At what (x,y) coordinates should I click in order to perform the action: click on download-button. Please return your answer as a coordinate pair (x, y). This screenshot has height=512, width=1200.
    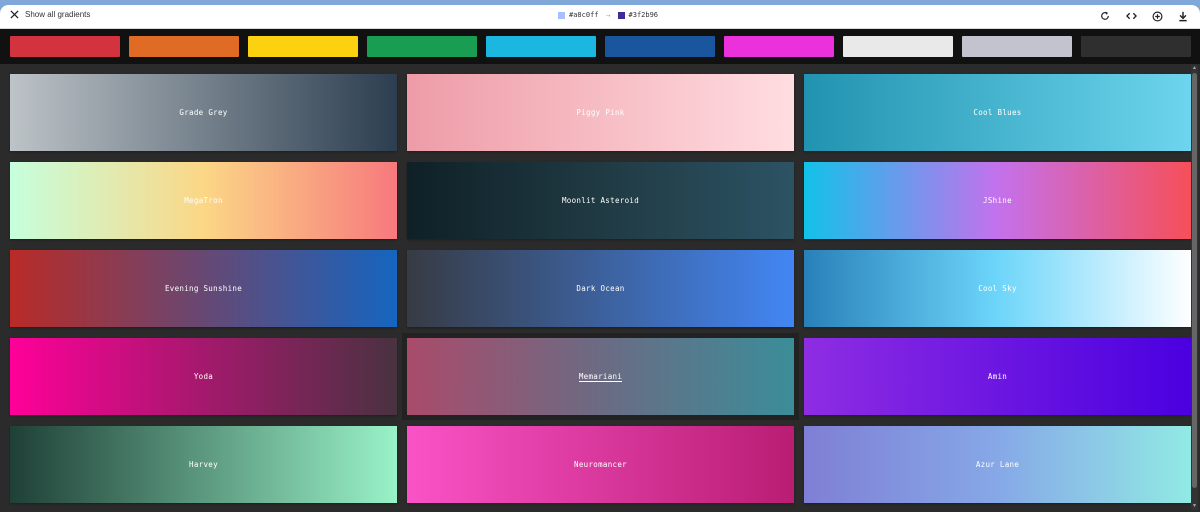
    Looking at the image, I should click on (1183, 16).